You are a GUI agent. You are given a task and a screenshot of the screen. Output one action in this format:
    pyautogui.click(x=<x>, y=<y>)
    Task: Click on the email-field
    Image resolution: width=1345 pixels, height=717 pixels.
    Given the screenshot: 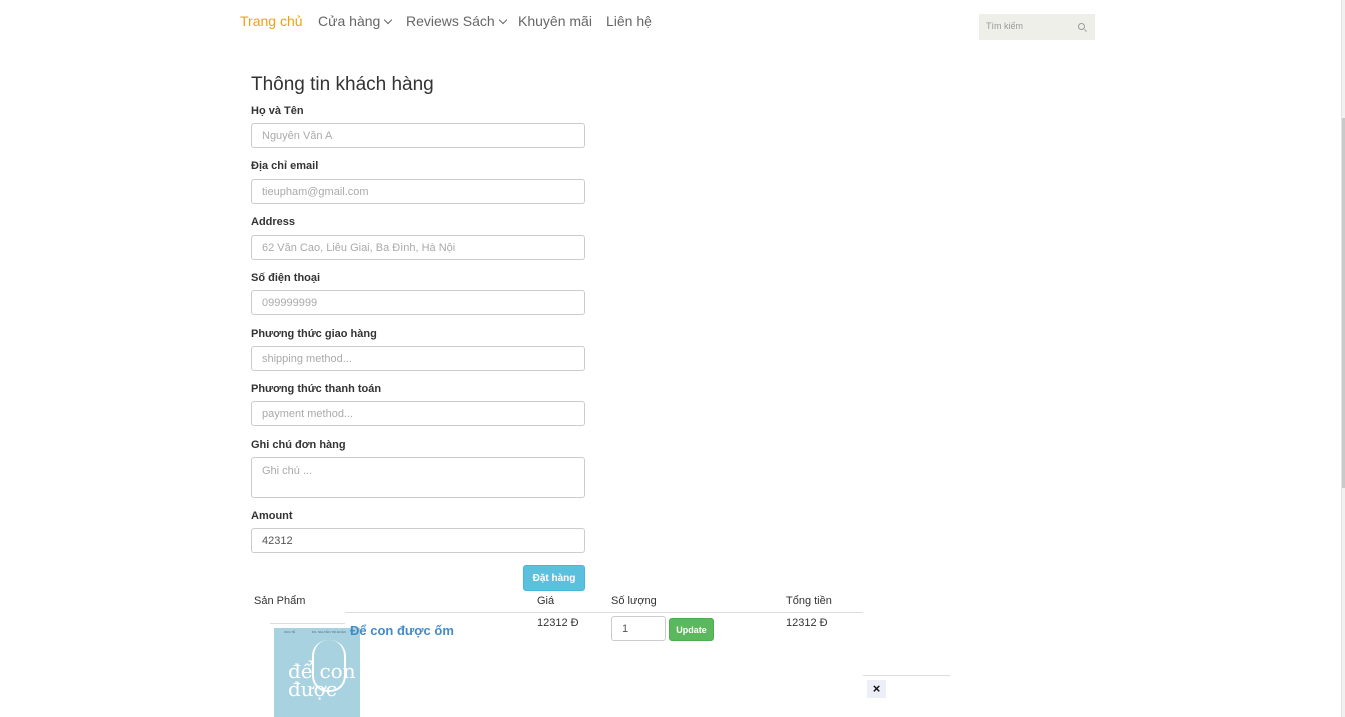 What is the action you would take?
    pyautogui.click(x=418, y=191)
    